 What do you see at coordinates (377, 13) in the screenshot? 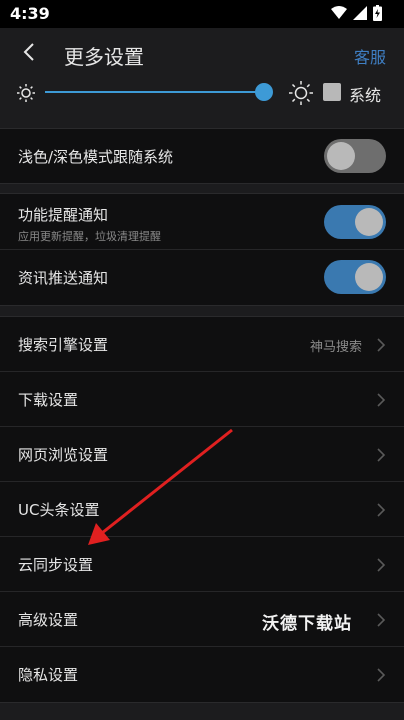
I see `battery-charging-icon` at bounding box center [377, 13].